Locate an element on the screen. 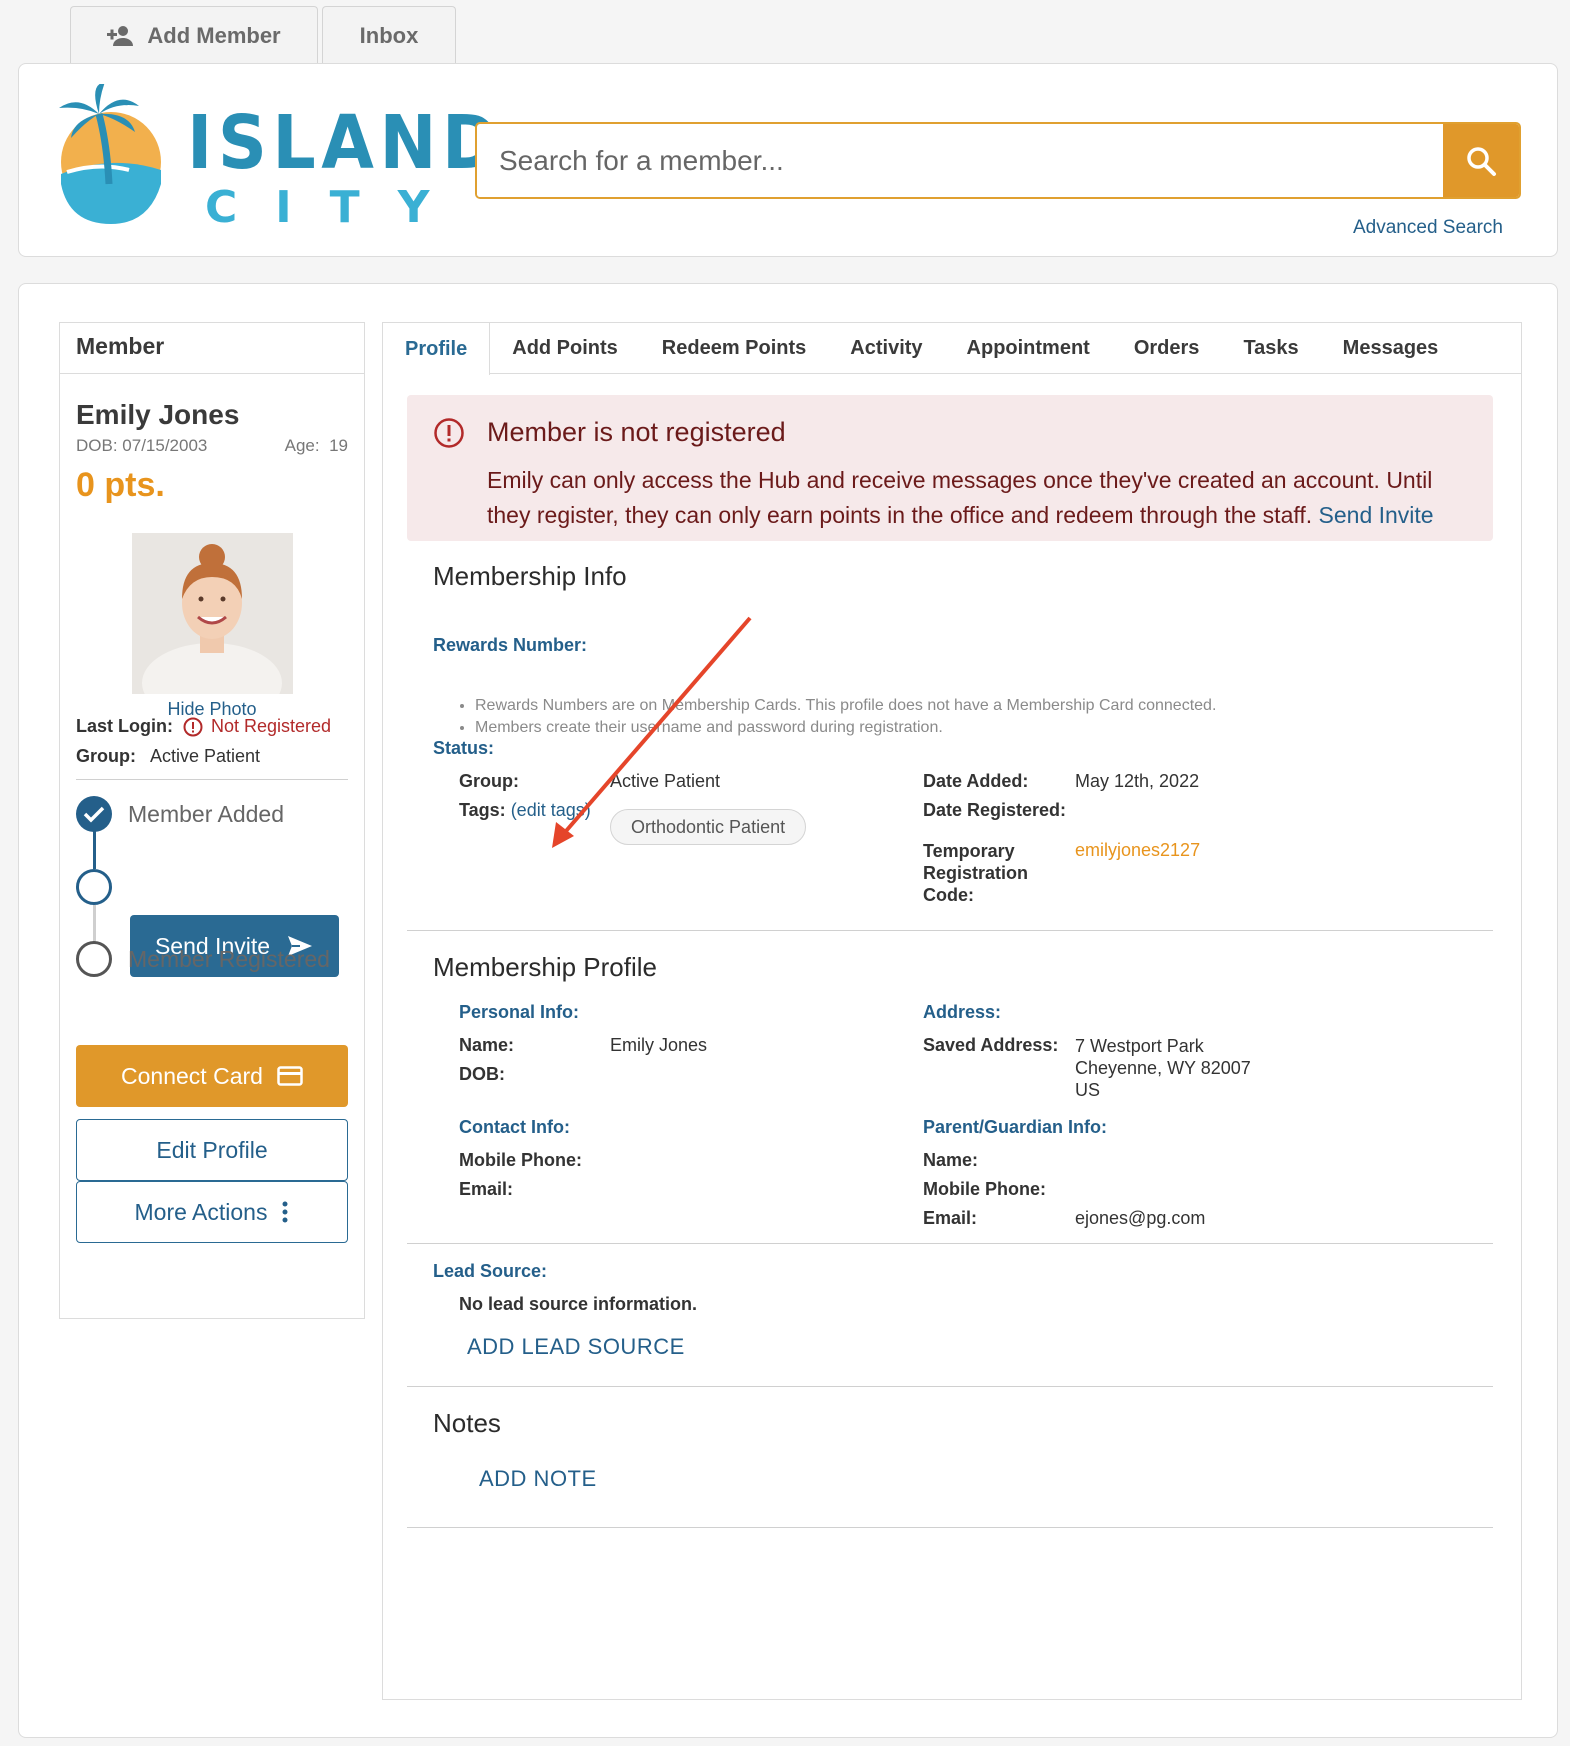 The height and width of the screenshot is (1746, 1570). tags-label: Tags: is located at coordinates (482, 810).